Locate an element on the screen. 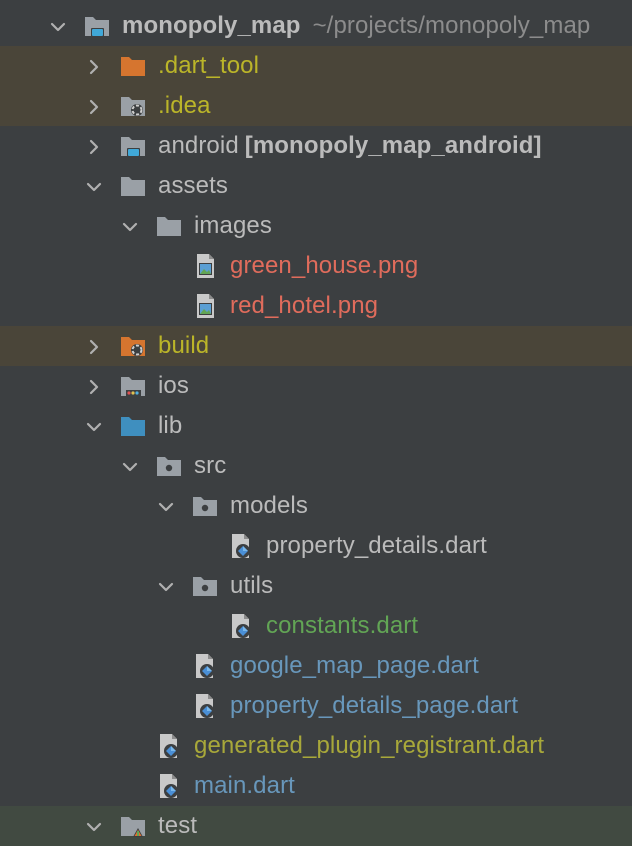  tree-item-label: monopoly_map ~/projects/monopoly_map is located at coordinates (356, 26).